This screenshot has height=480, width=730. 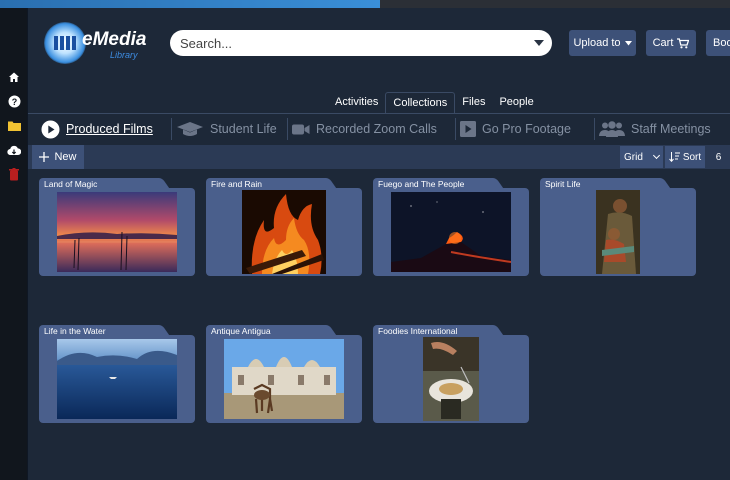 What do you see at coordinates (562, 184) in the screenshot?
I see `folder-name: Spirit Life` at bounding box center [562, 184].